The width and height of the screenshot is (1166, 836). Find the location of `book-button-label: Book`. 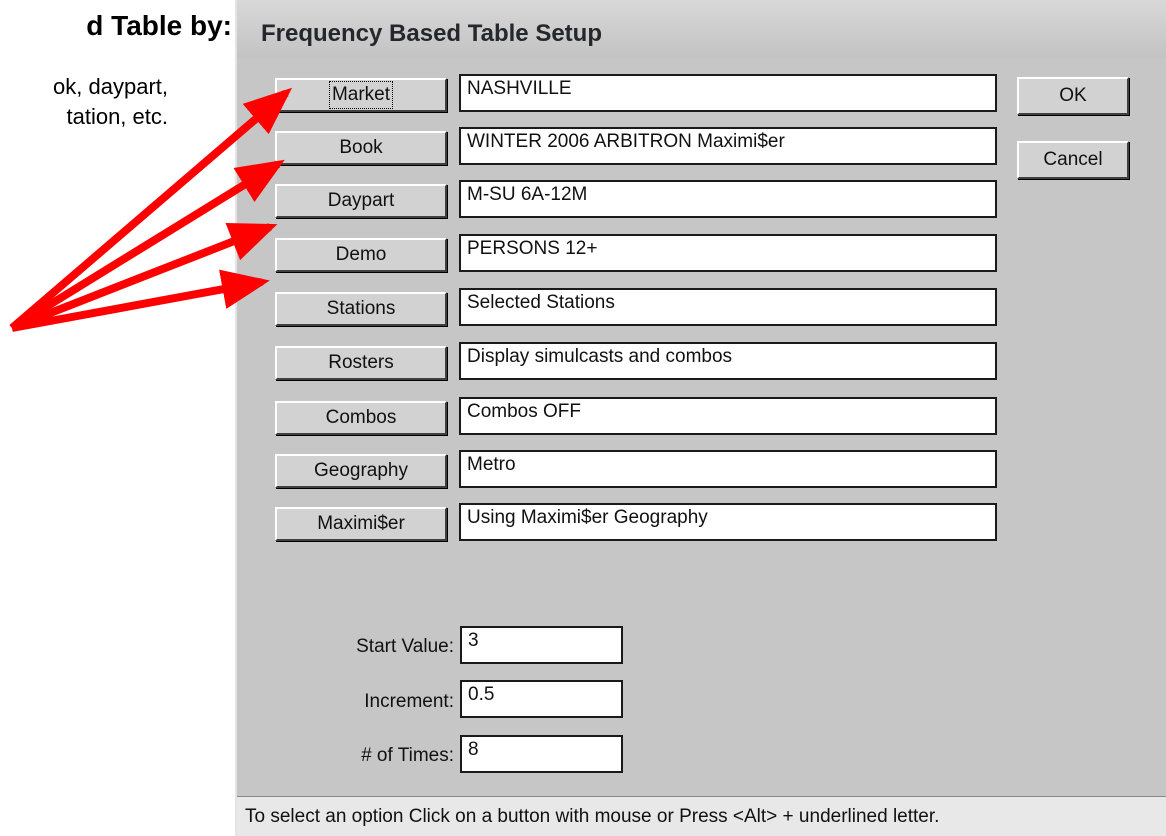

book-button-label: Book is located at coordinates (361, 147).